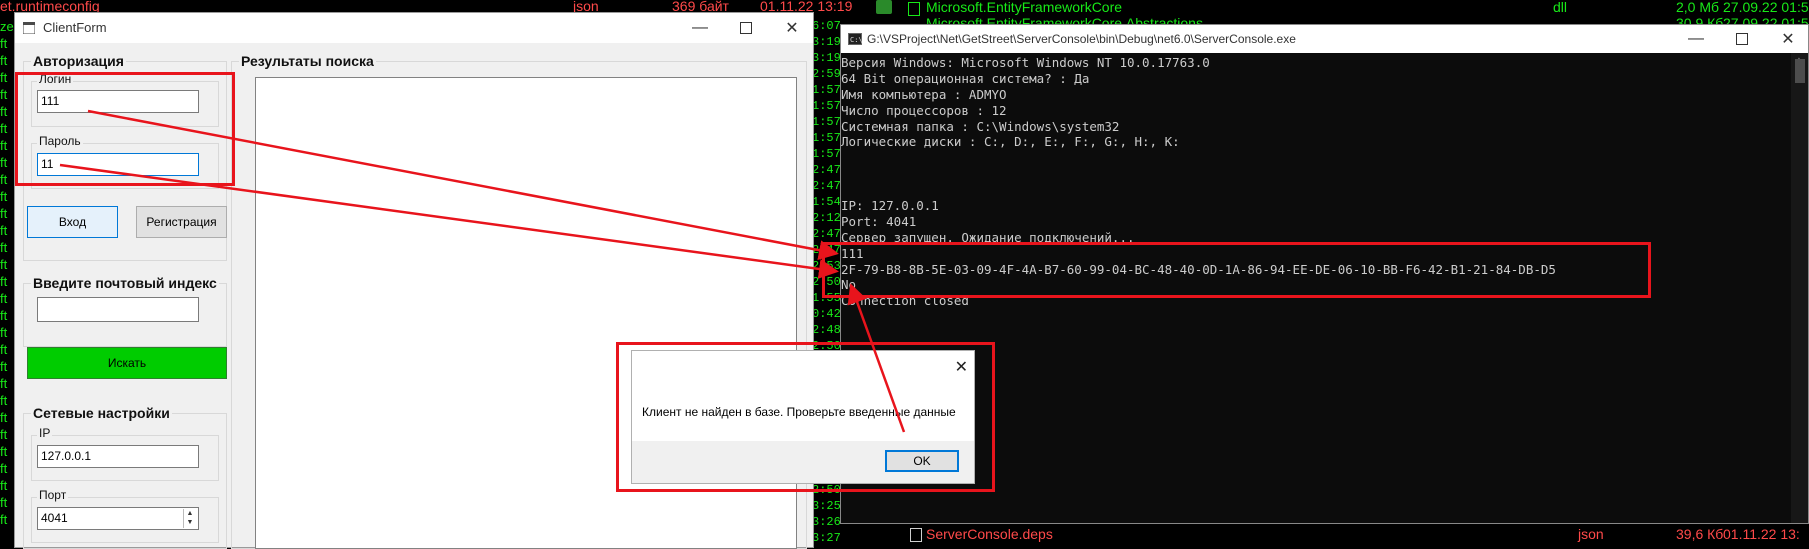 The image size is (1809, 549). I want to click on bg-item-date: 27.09.22 01:5, so click(1766, 7).